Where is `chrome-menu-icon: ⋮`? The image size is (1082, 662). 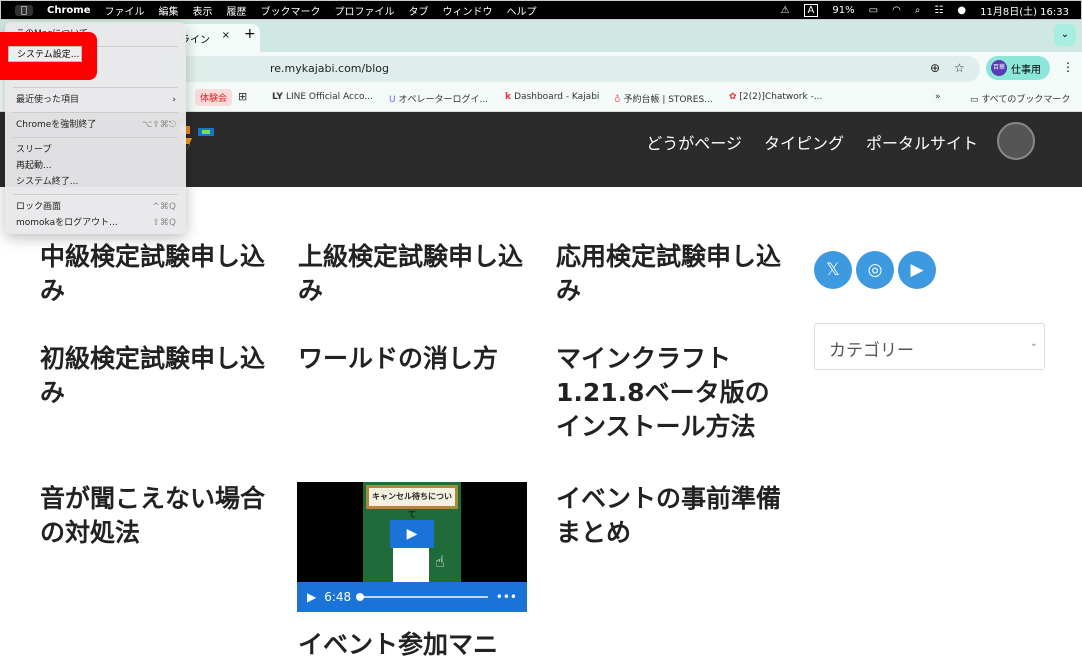 chrome-menu-icon: ⋮ is located at coordinates (1068, 67).